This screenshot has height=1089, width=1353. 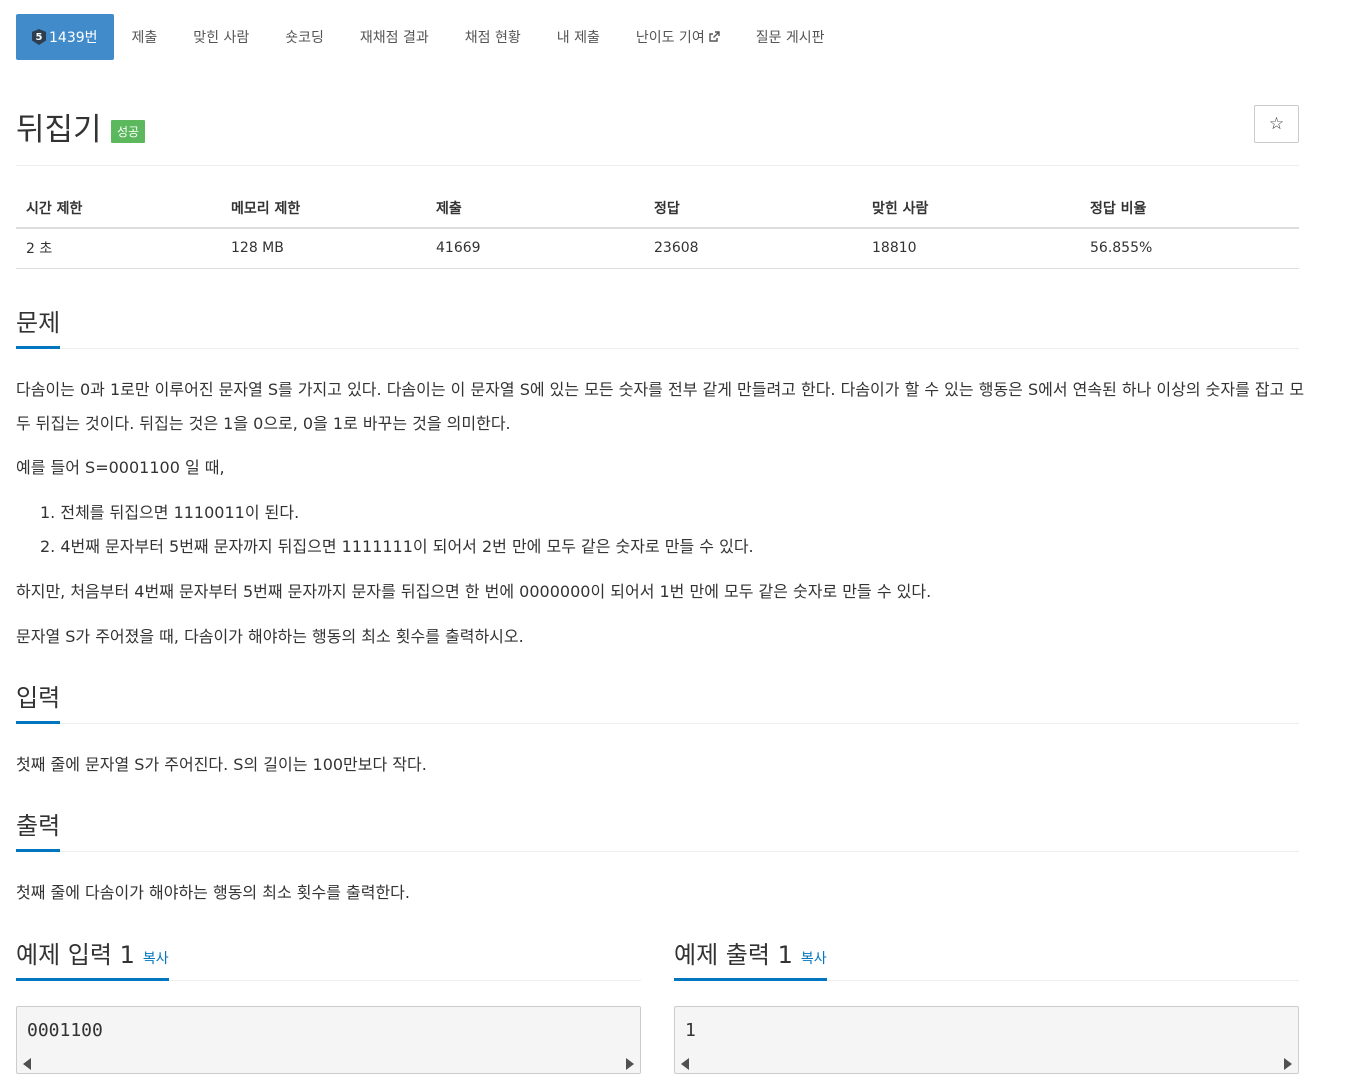 I want to click on nav-my-submissions: 내 제출, so click(x=578, y=37).